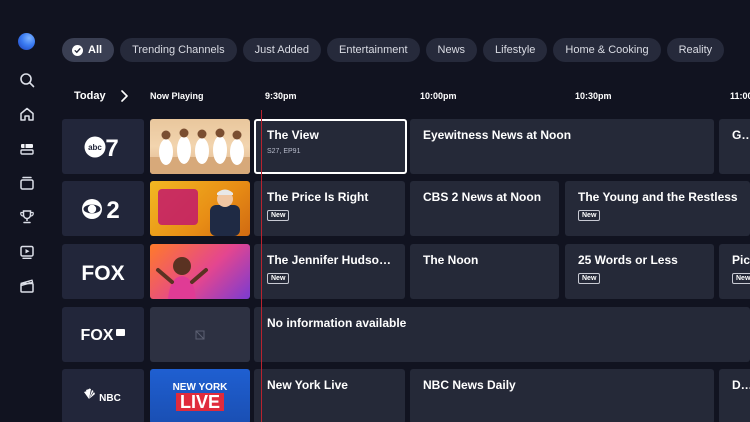 Image resolution: width=750 pixels, height=422 pixels. I want to click on chip-label: Trending Channels, so click(178, 50).